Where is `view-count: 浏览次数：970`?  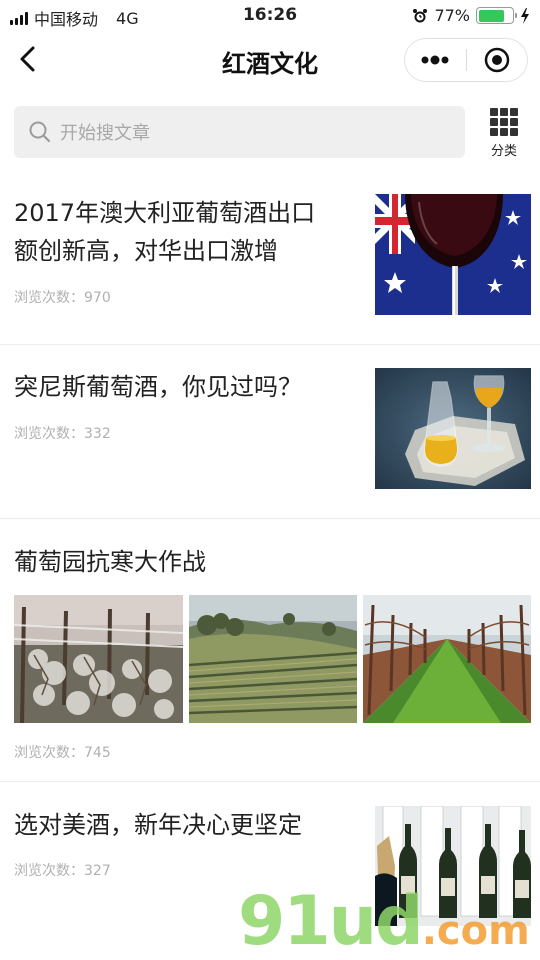
view-count: 浏览次数：970 is located at coordinates (62, 298).